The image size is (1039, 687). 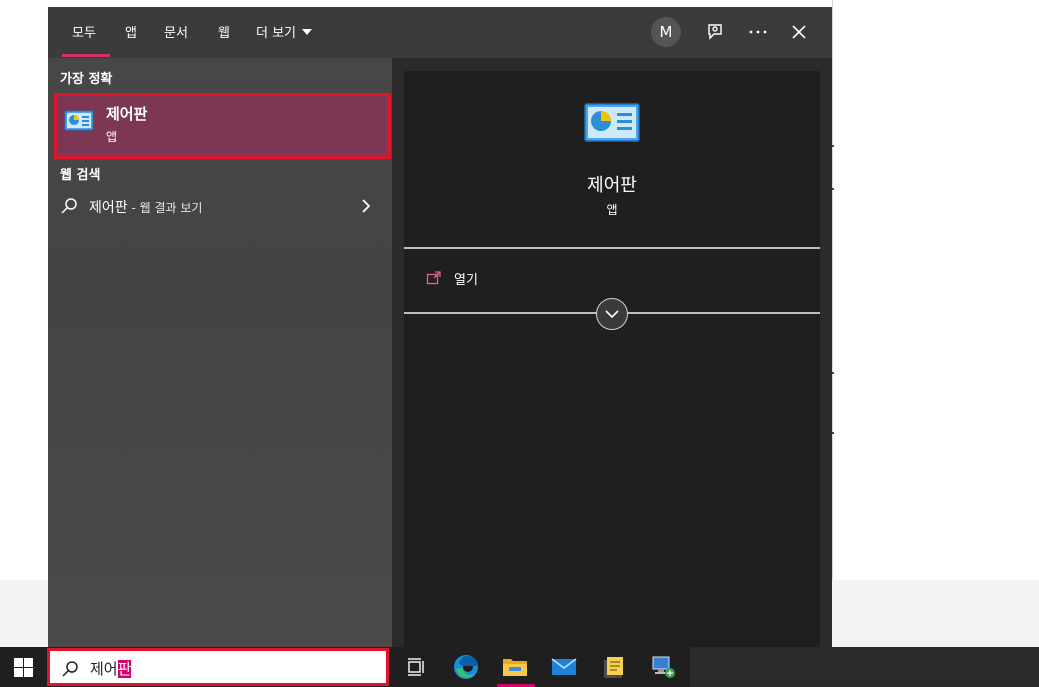 What do you see at coordinates (666, 32) in the screenshot?
I see `avatar: M` at bounding box center [666, 32].